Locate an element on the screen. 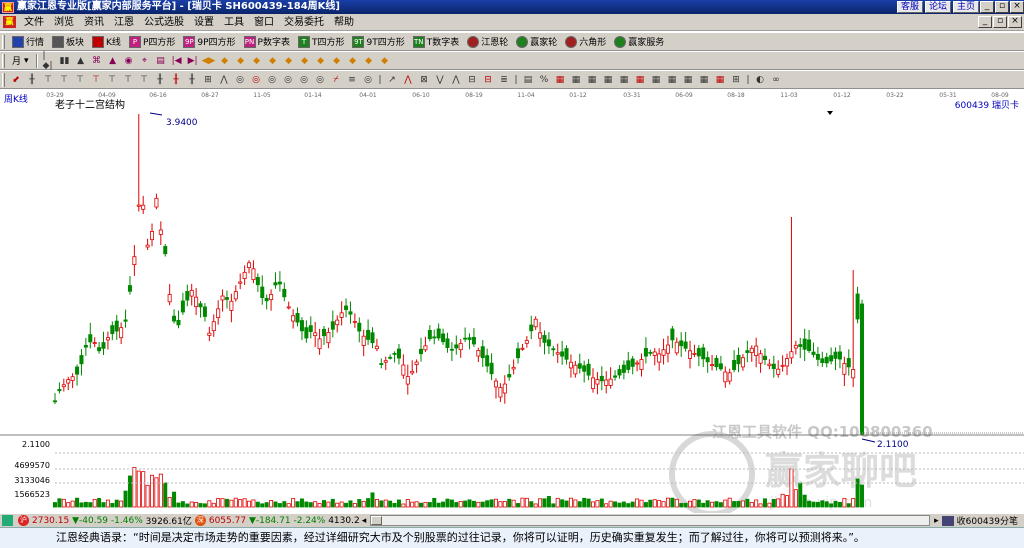 The image size is (1024, 548). scroll-thumb is located at coordinates (377, 520).